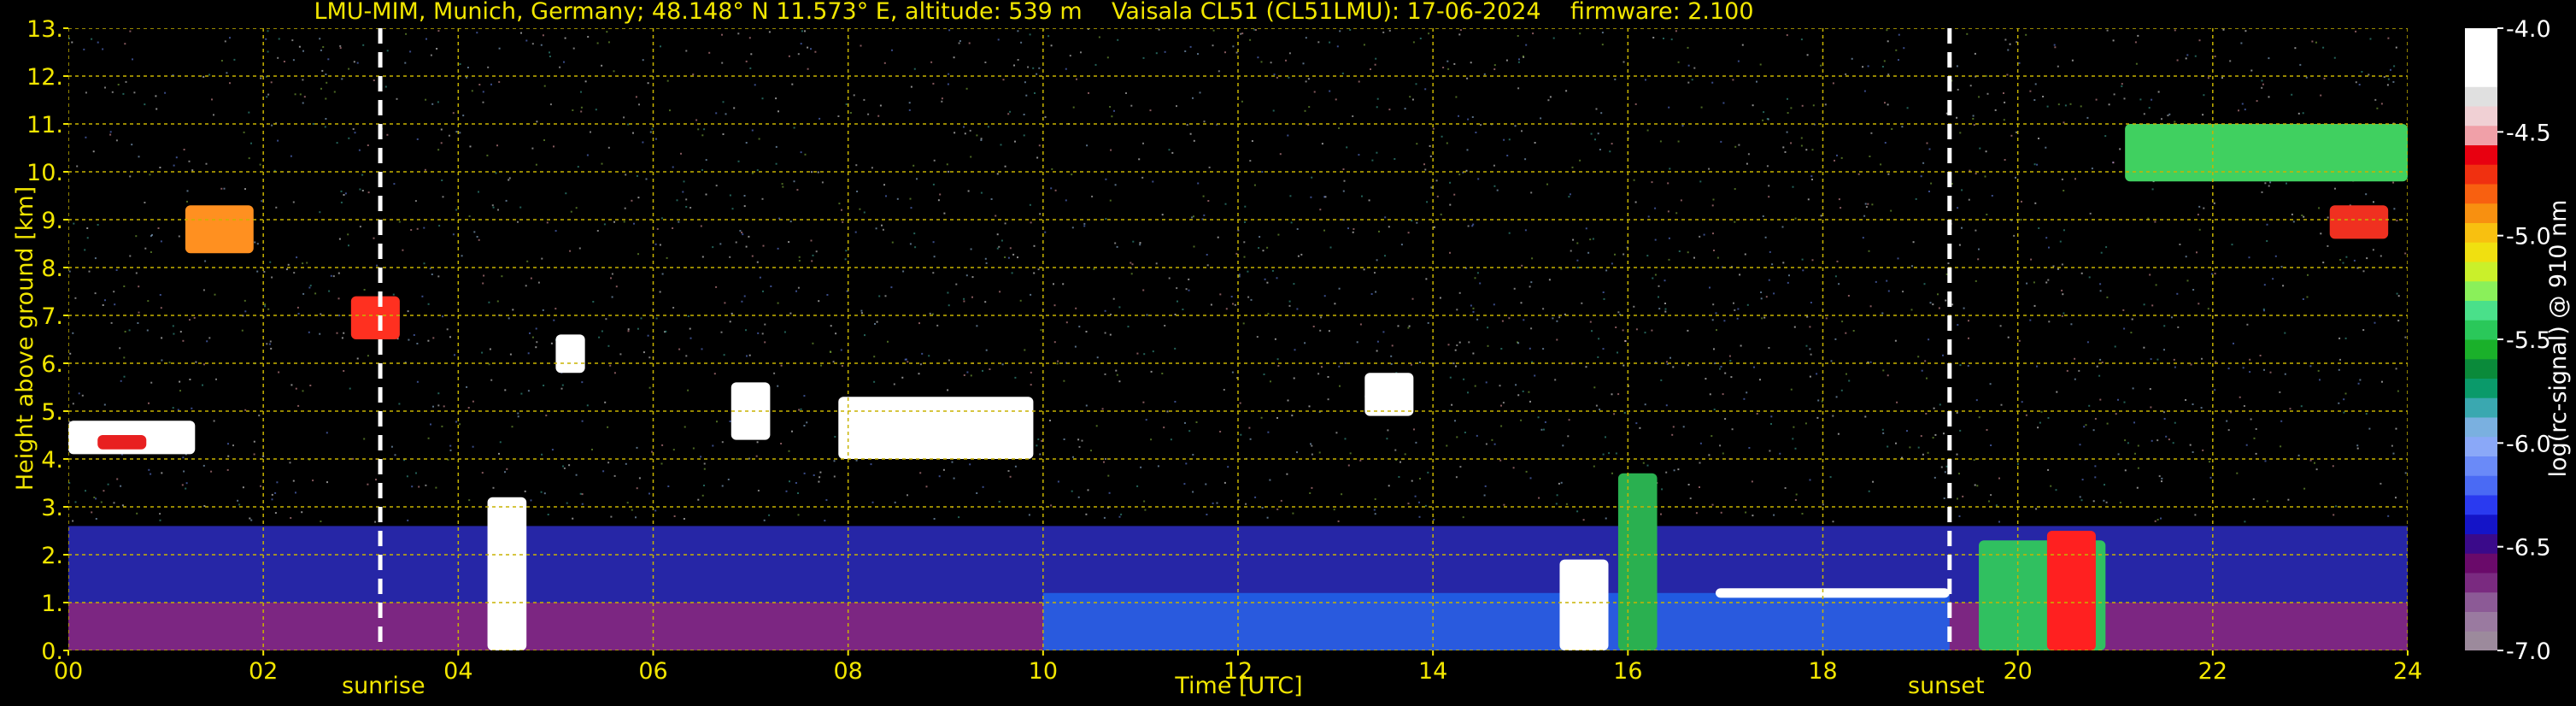 The height and width of the screenshot is (706, 2576). Describe the element at coordinates (2528, 133) in the screenshot. I see `colorbar-tick-label: -4.5` at that location.